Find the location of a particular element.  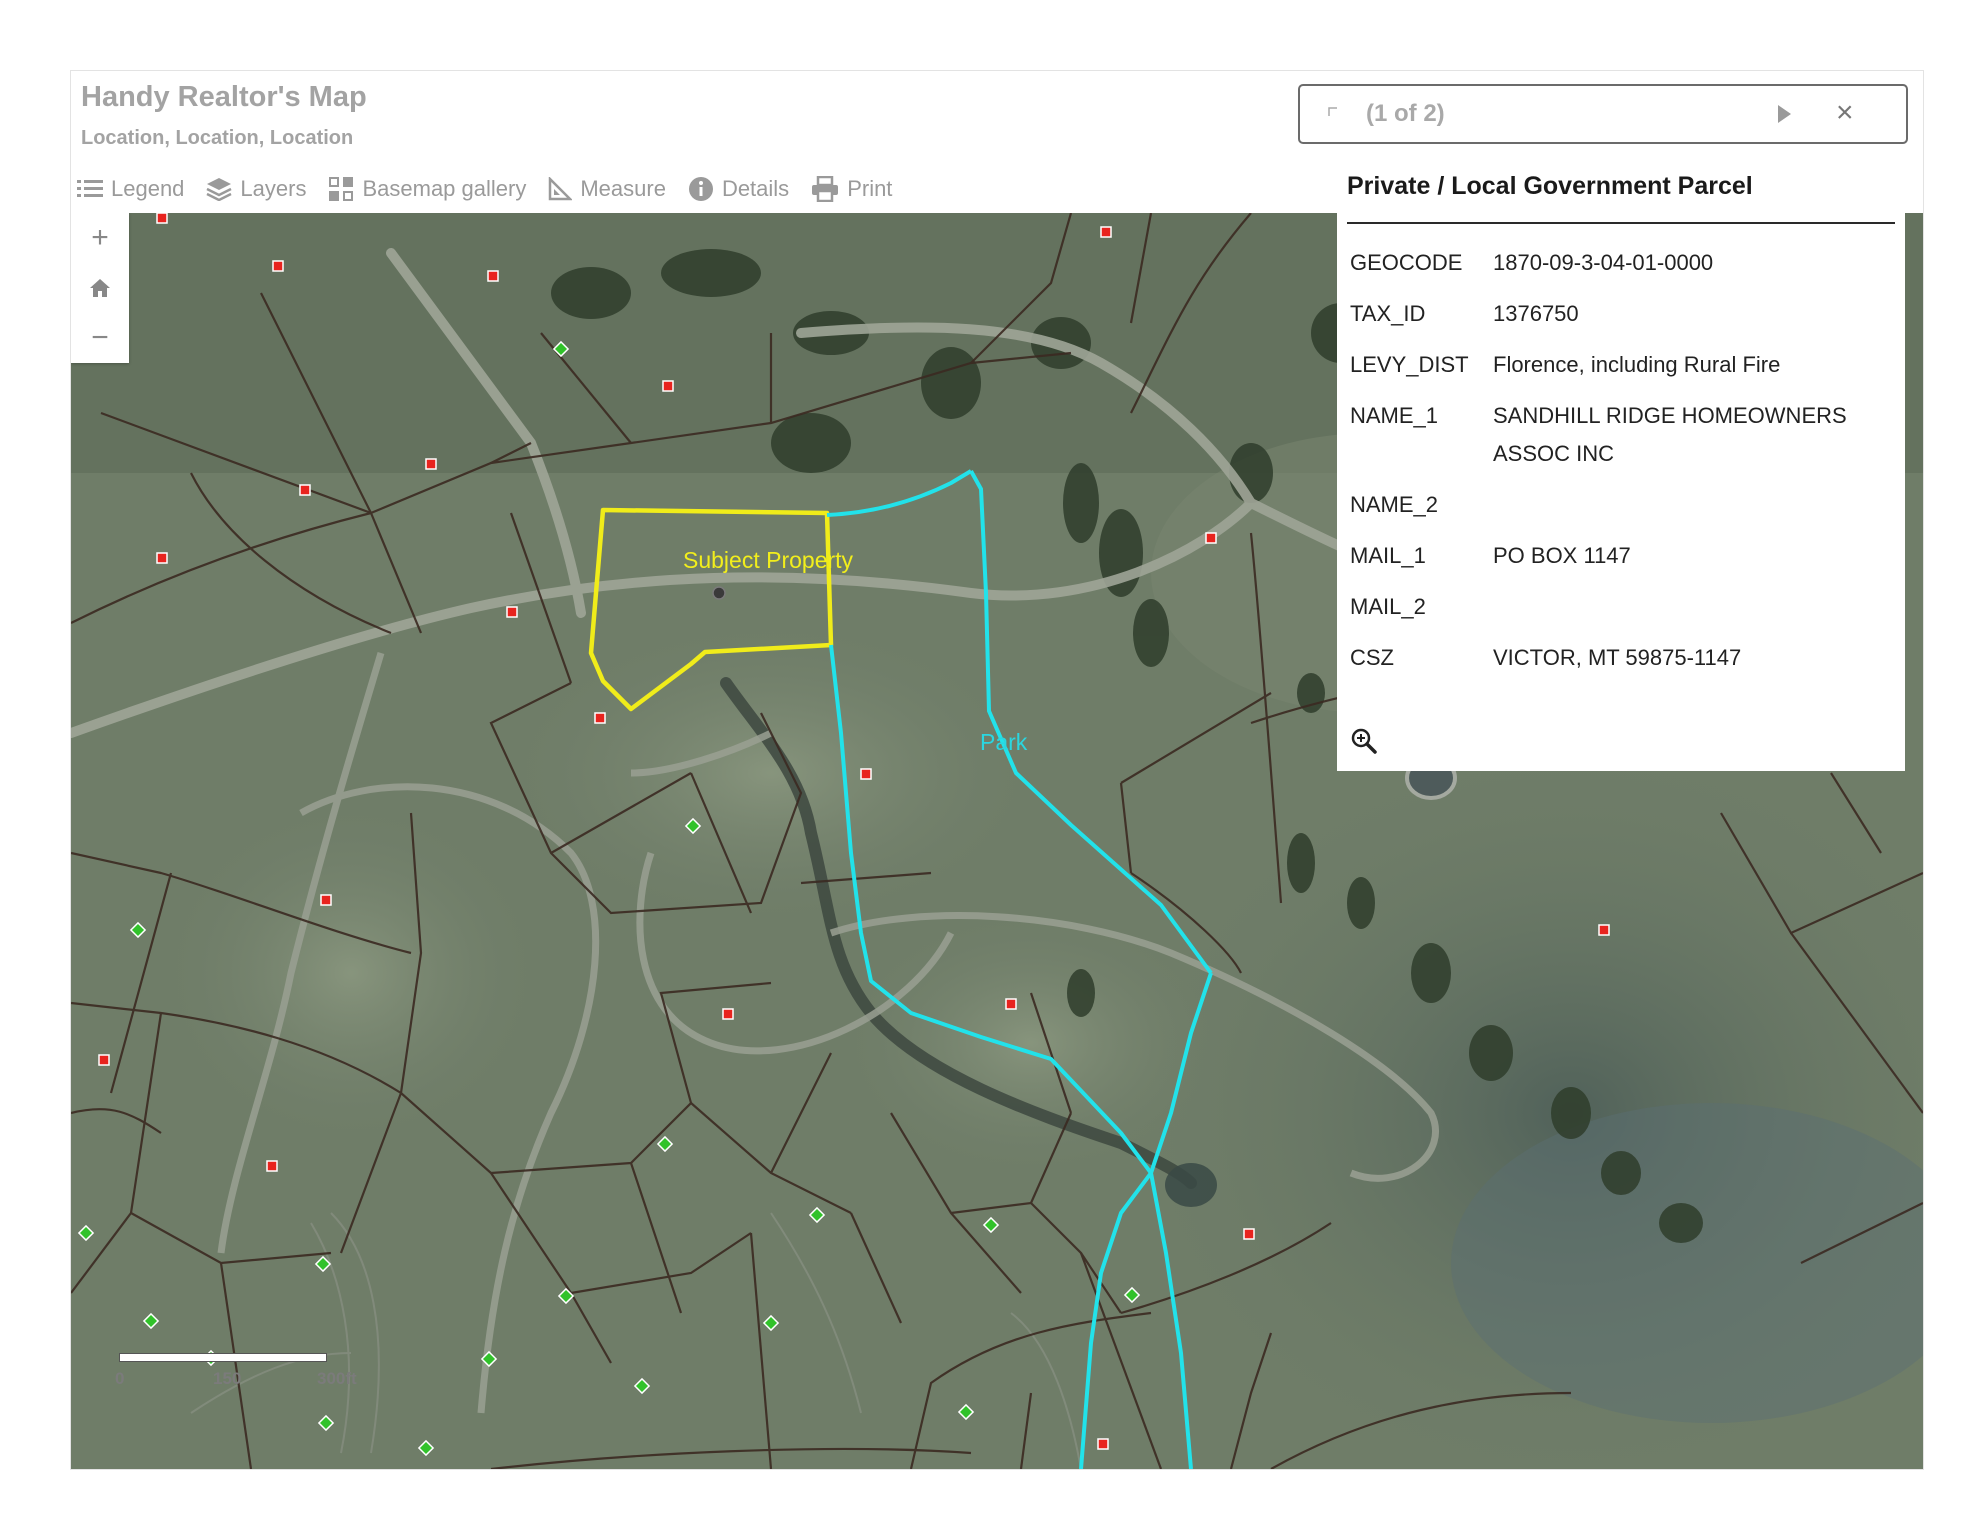

legend-button: Legend is located at coordinates (130, 189).